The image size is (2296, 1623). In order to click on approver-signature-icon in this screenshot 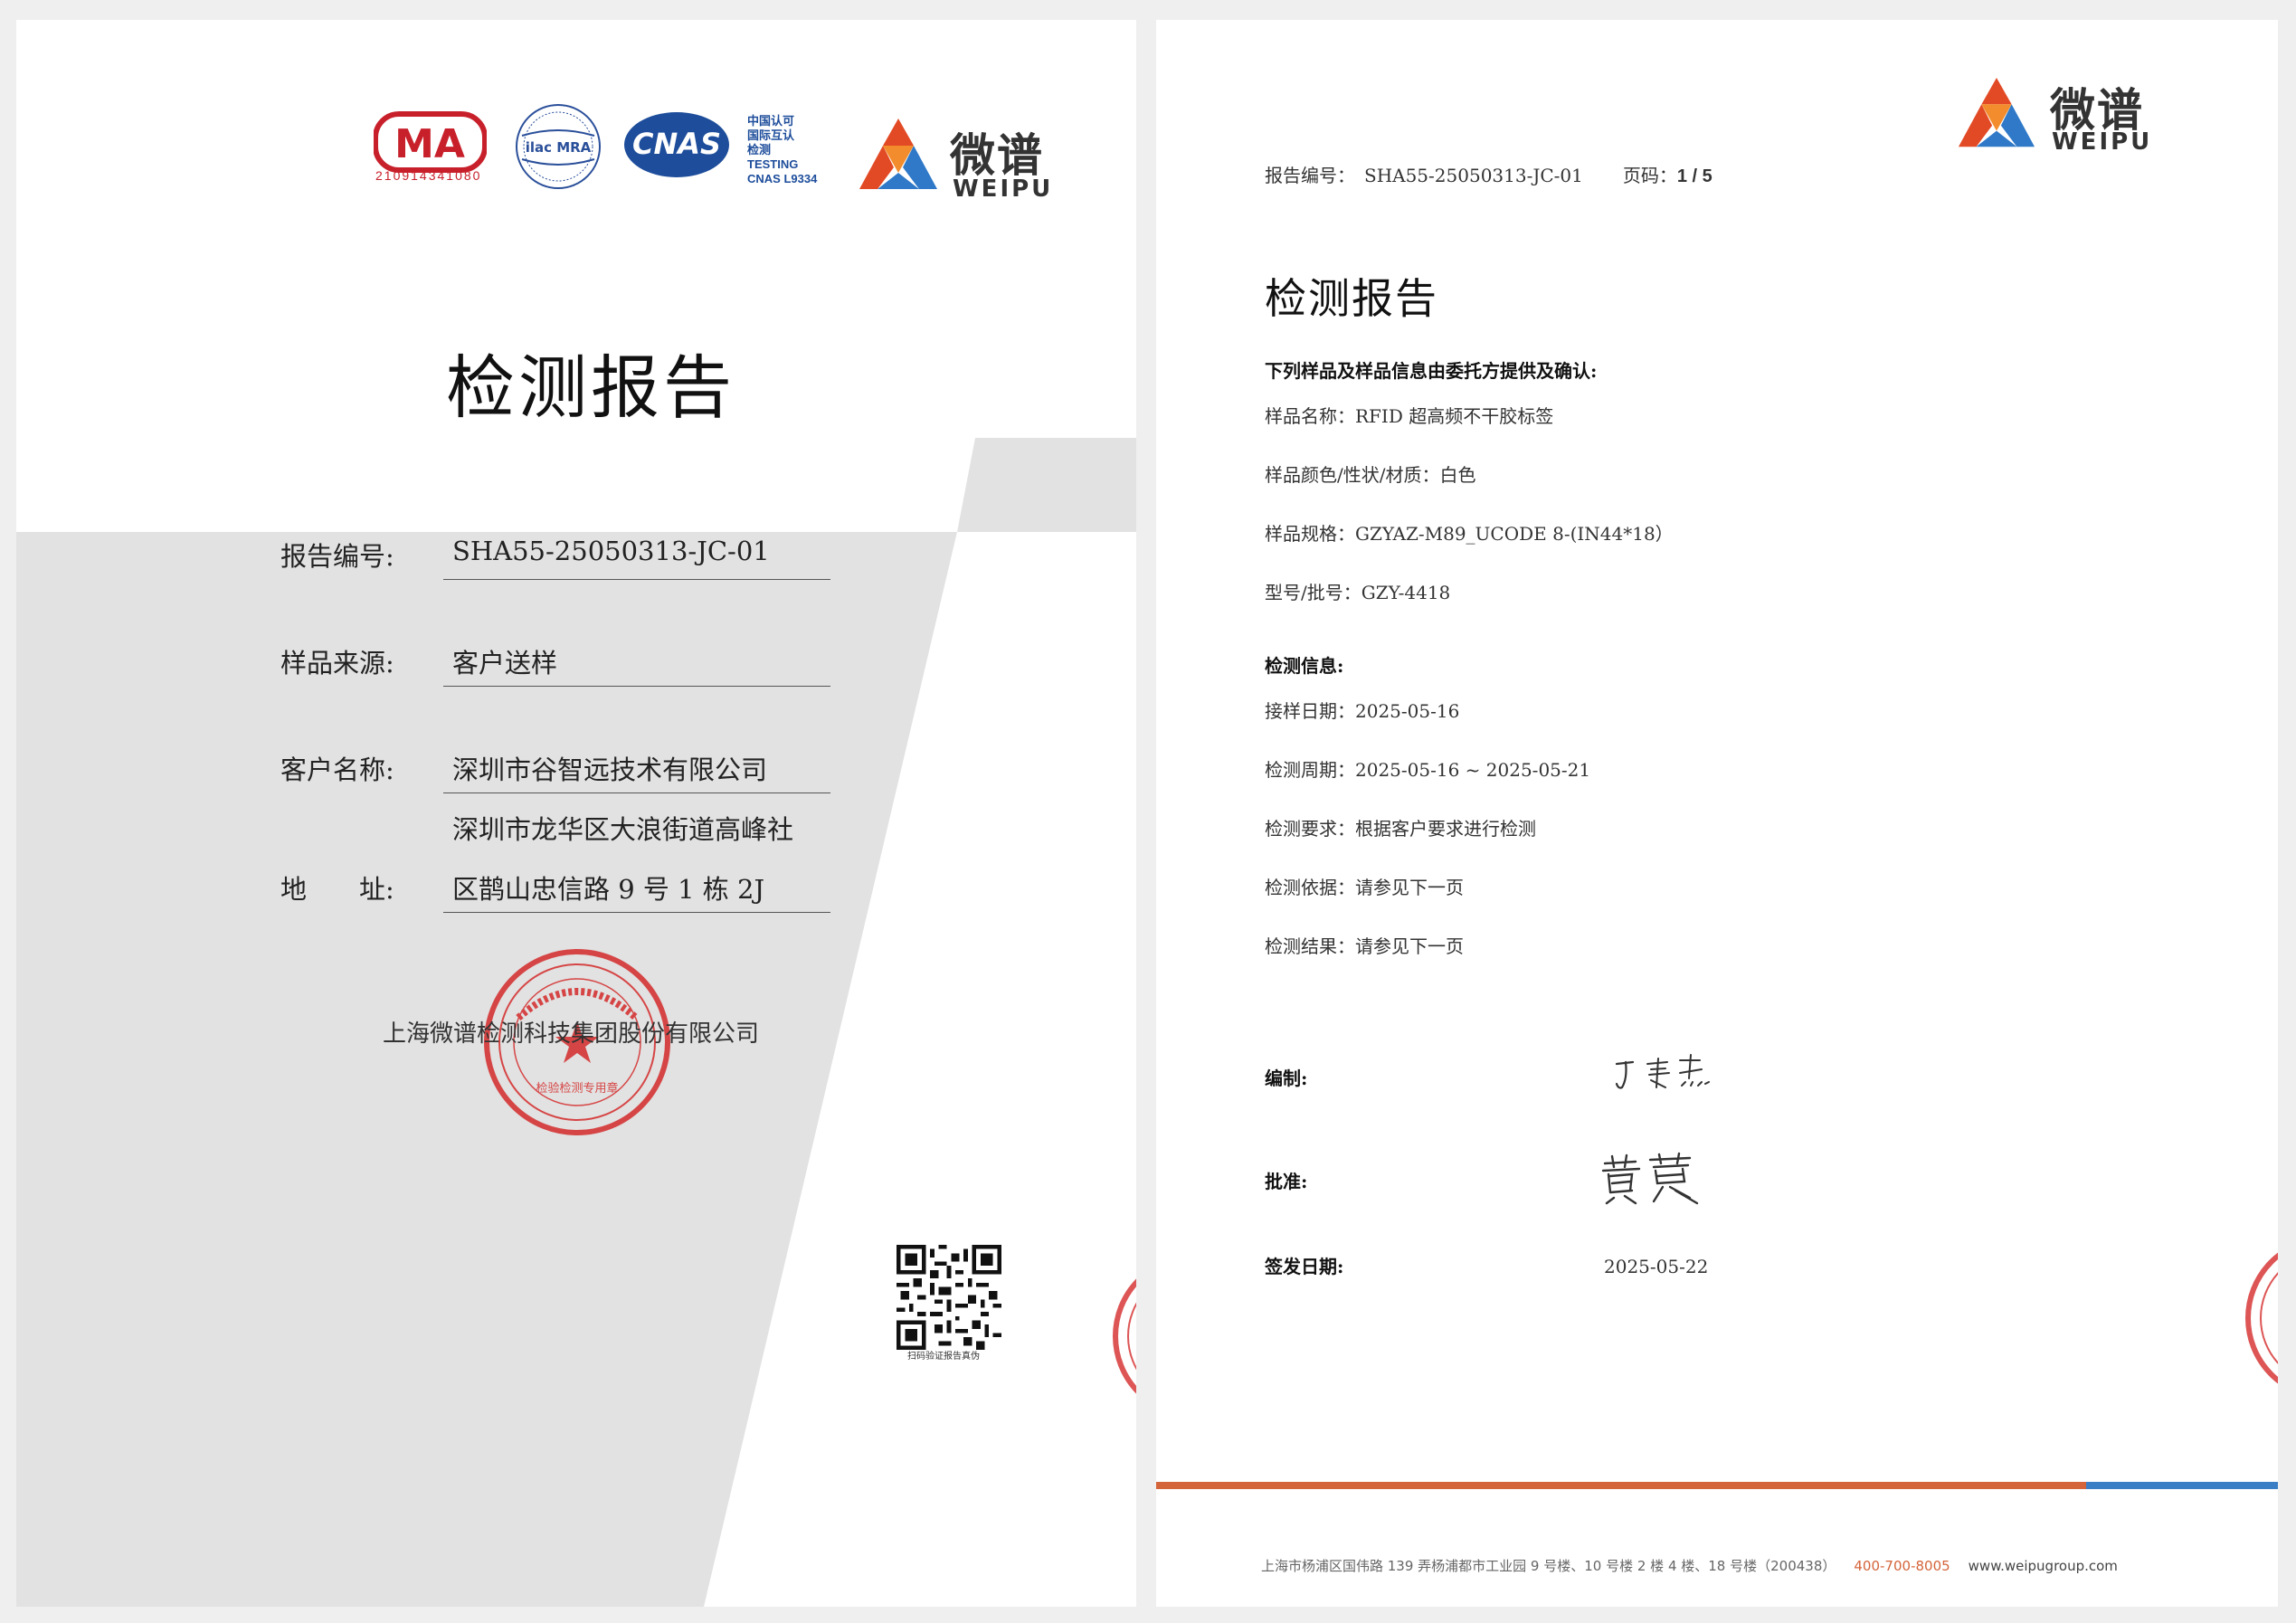, I will do `click(1650, 1178)`.